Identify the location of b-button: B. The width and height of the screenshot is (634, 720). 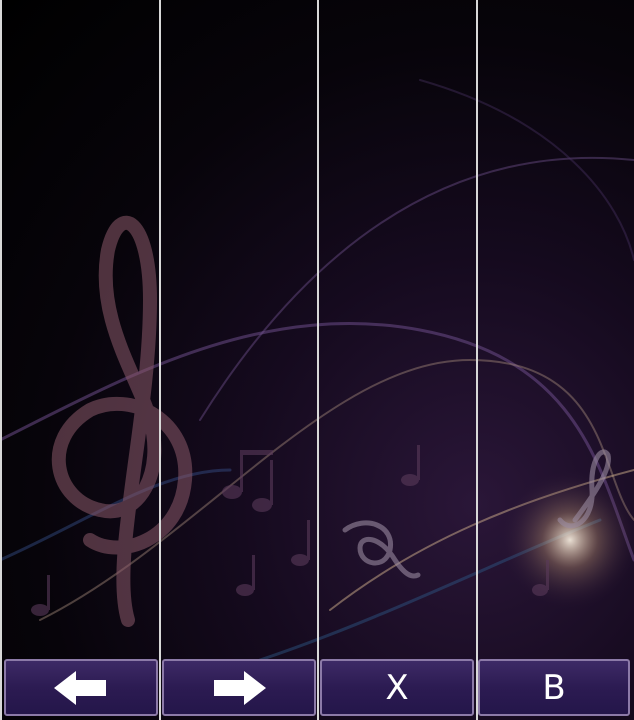
(554, 687).